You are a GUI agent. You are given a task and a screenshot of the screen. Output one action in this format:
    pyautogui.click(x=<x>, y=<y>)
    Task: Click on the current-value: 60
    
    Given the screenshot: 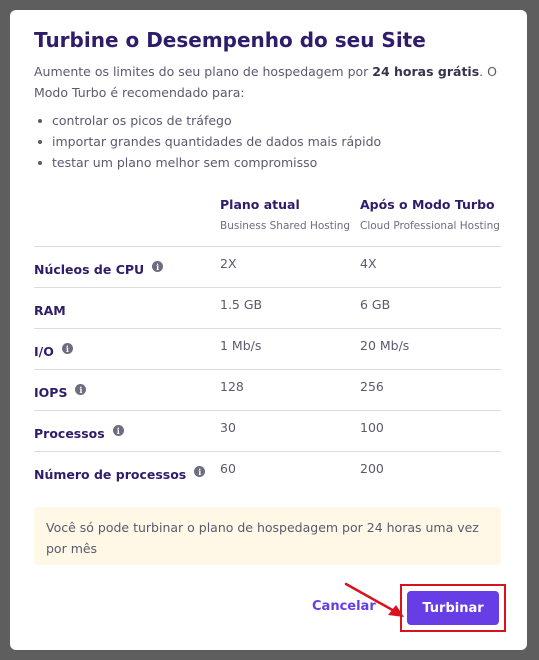 What is the action you would take?
    pyautogui.click(x=228, y=468)
    